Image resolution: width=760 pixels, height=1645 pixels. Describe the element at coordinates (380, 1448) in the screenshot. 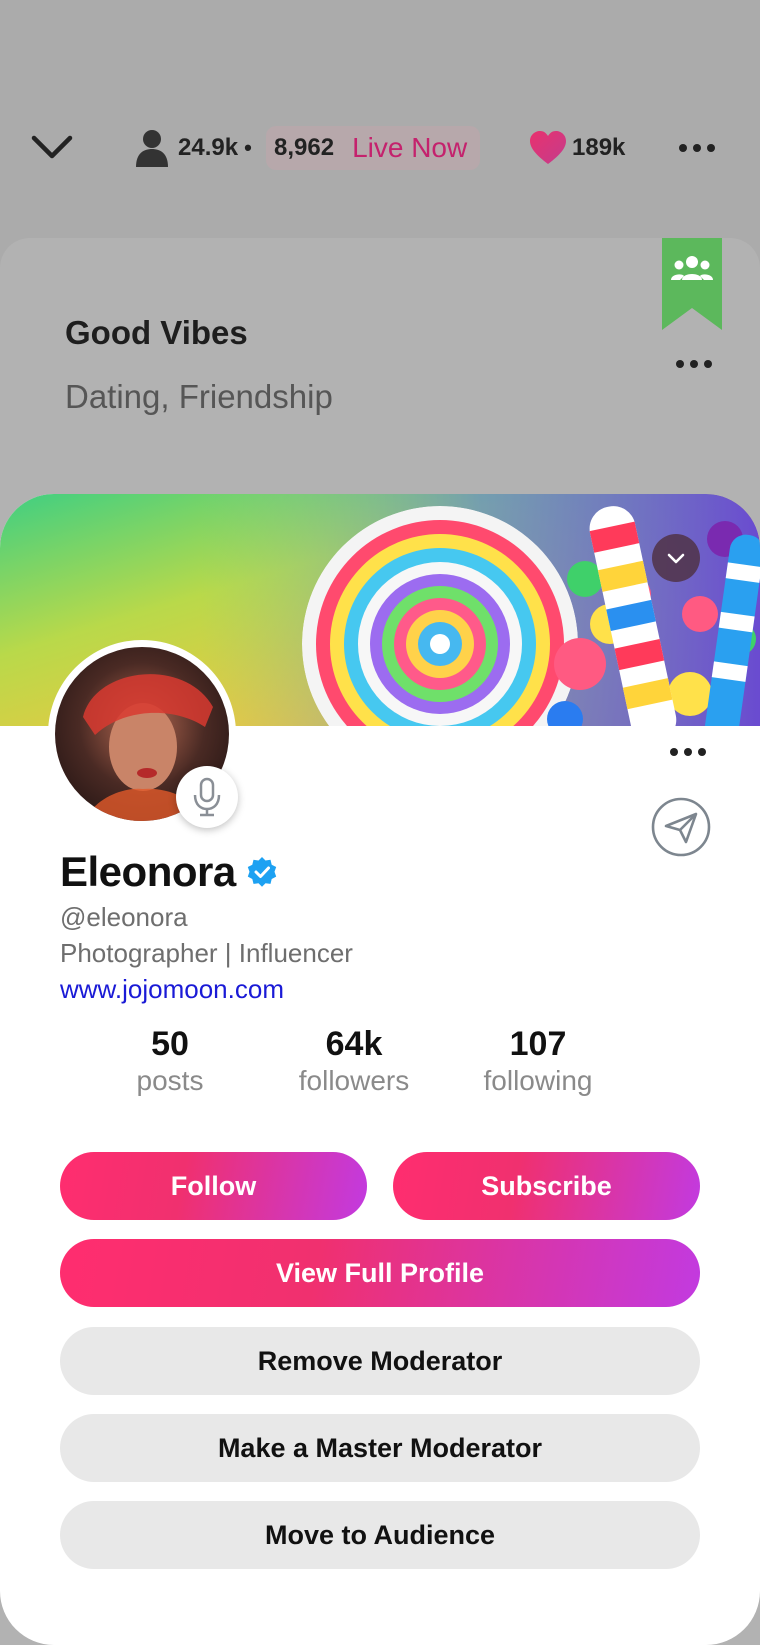

I see `make-master-moderator-button: Make a Master Moderator` at that location.